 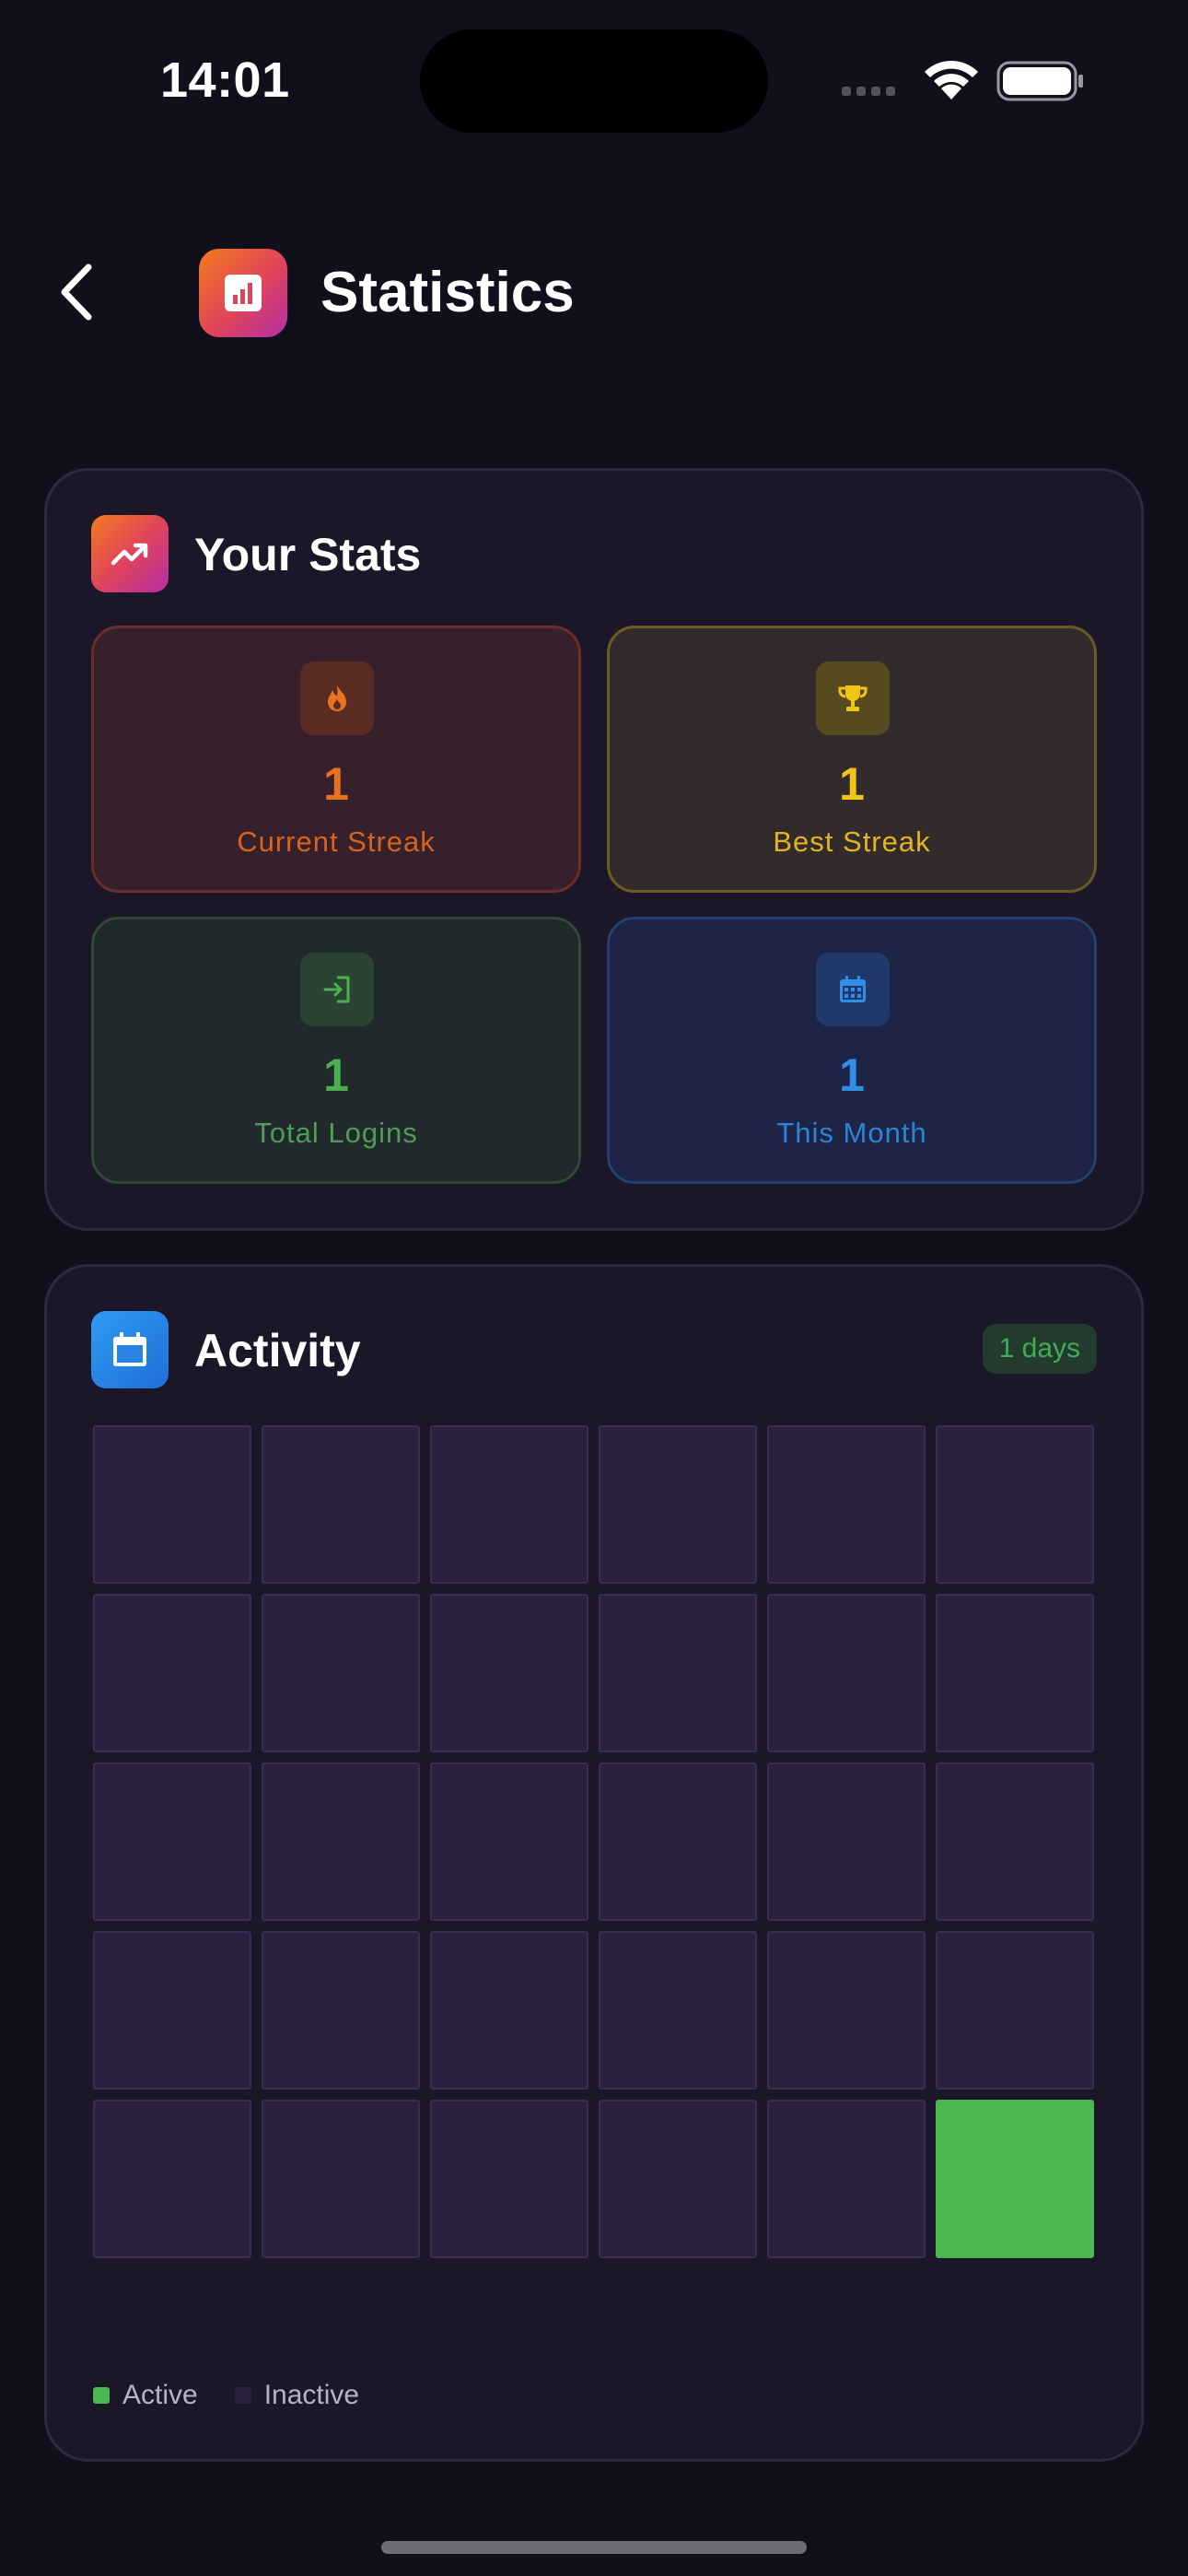 I want to click on legend-active: Active, so click(x=145, y=2395).